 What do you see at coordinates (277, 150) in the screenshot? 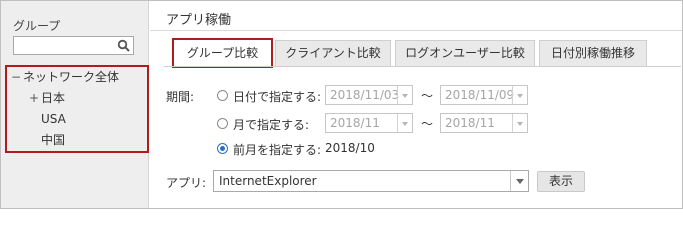
I see `prev-month-label: 前月を指定する:` at bounding box center [277, 150].